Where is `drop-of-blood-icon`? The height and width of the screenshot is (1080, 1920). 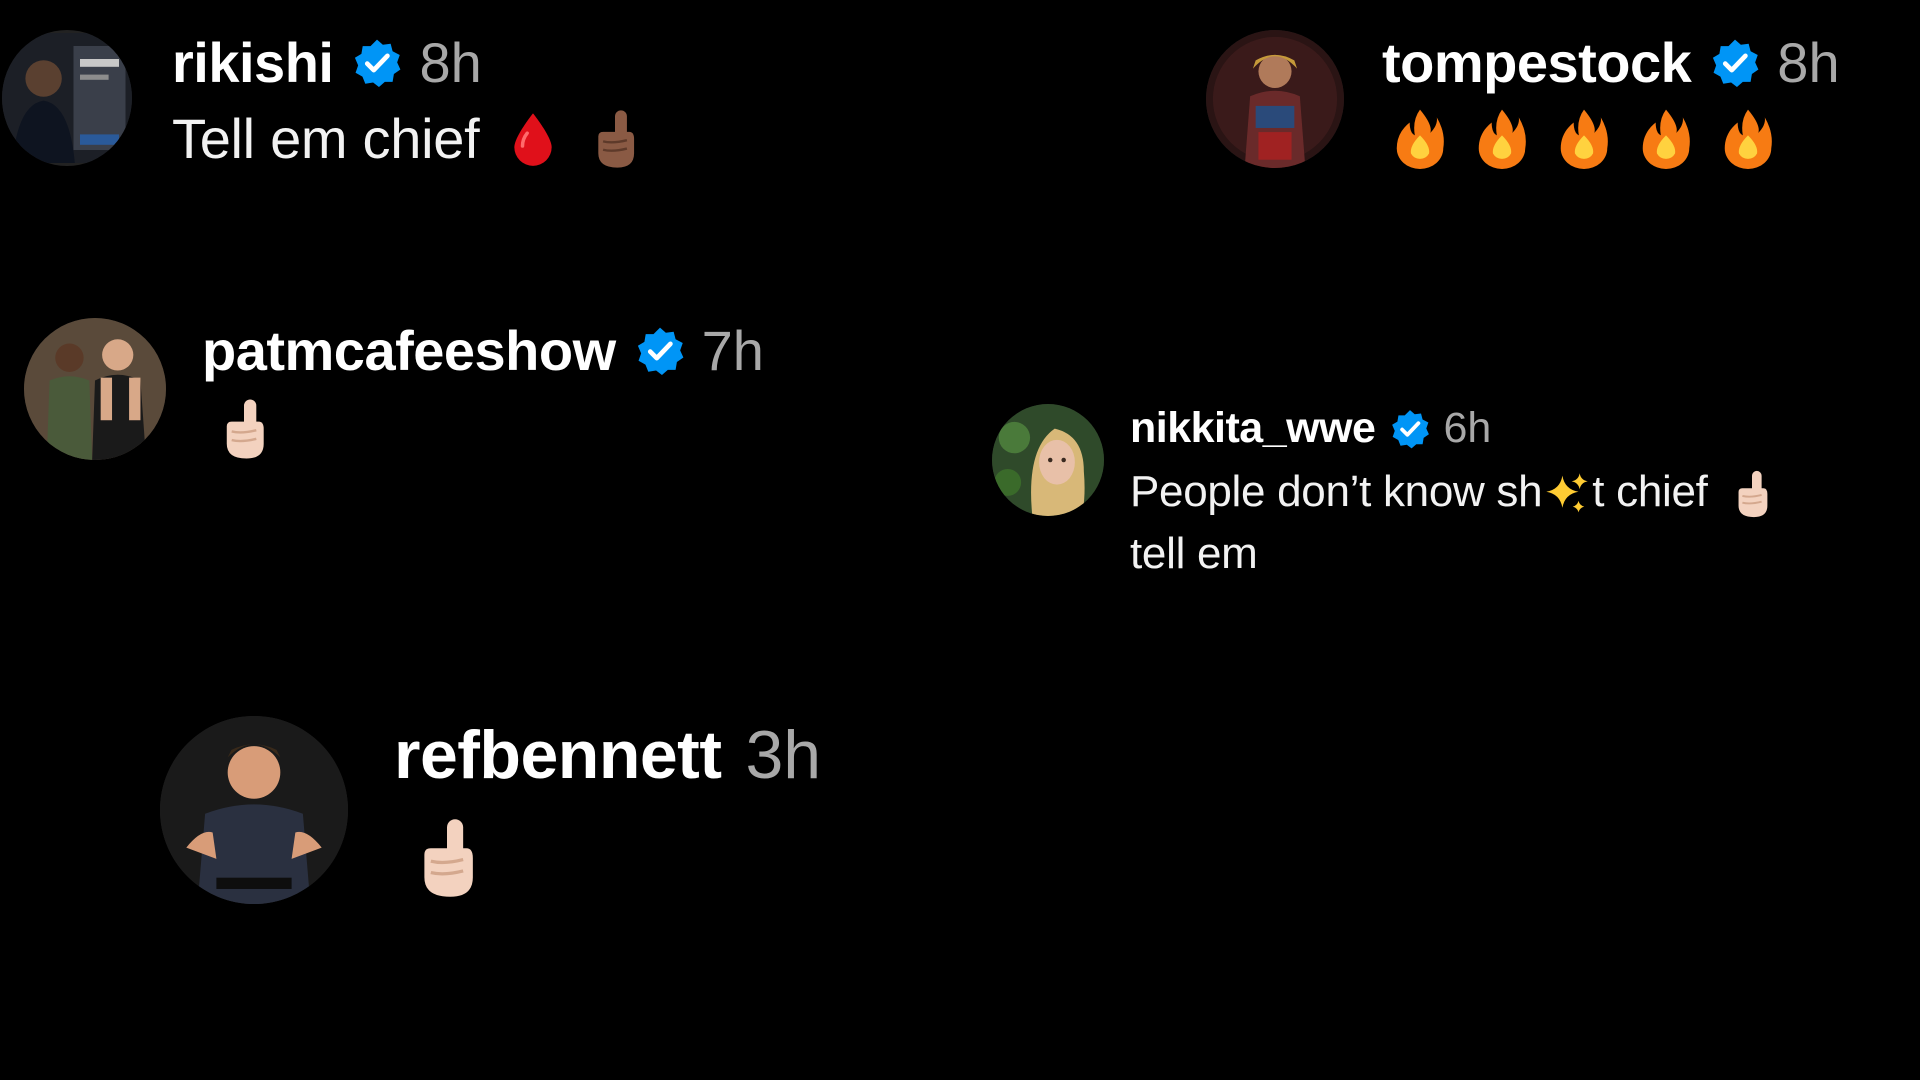
drop-of-blood-icon is located at coordinates (533, 139).